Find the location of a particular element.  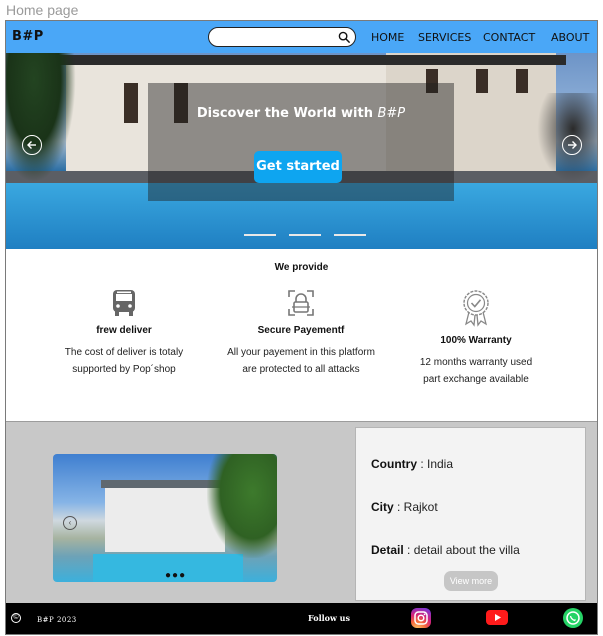

villa-image-dots: ●●● is located at coordinates (175, 575).